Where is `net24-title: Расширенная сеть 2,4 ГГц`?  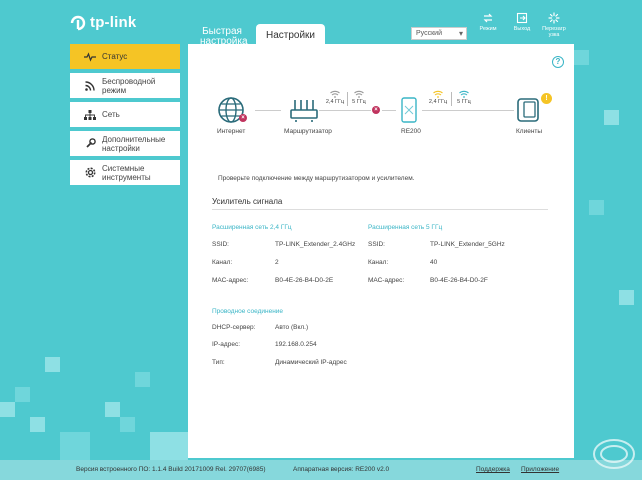 net24-title: Расширенная сеть 2,4 ГГц is located at coordinates (252, 227).